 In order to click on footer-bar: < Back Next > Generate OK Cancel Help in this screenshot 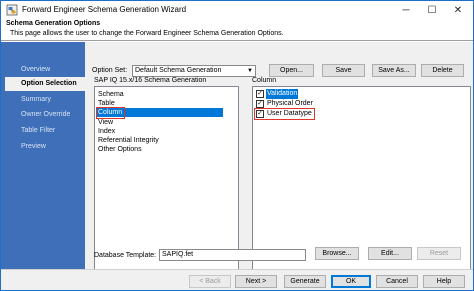, I will do `click(237, 279)`.